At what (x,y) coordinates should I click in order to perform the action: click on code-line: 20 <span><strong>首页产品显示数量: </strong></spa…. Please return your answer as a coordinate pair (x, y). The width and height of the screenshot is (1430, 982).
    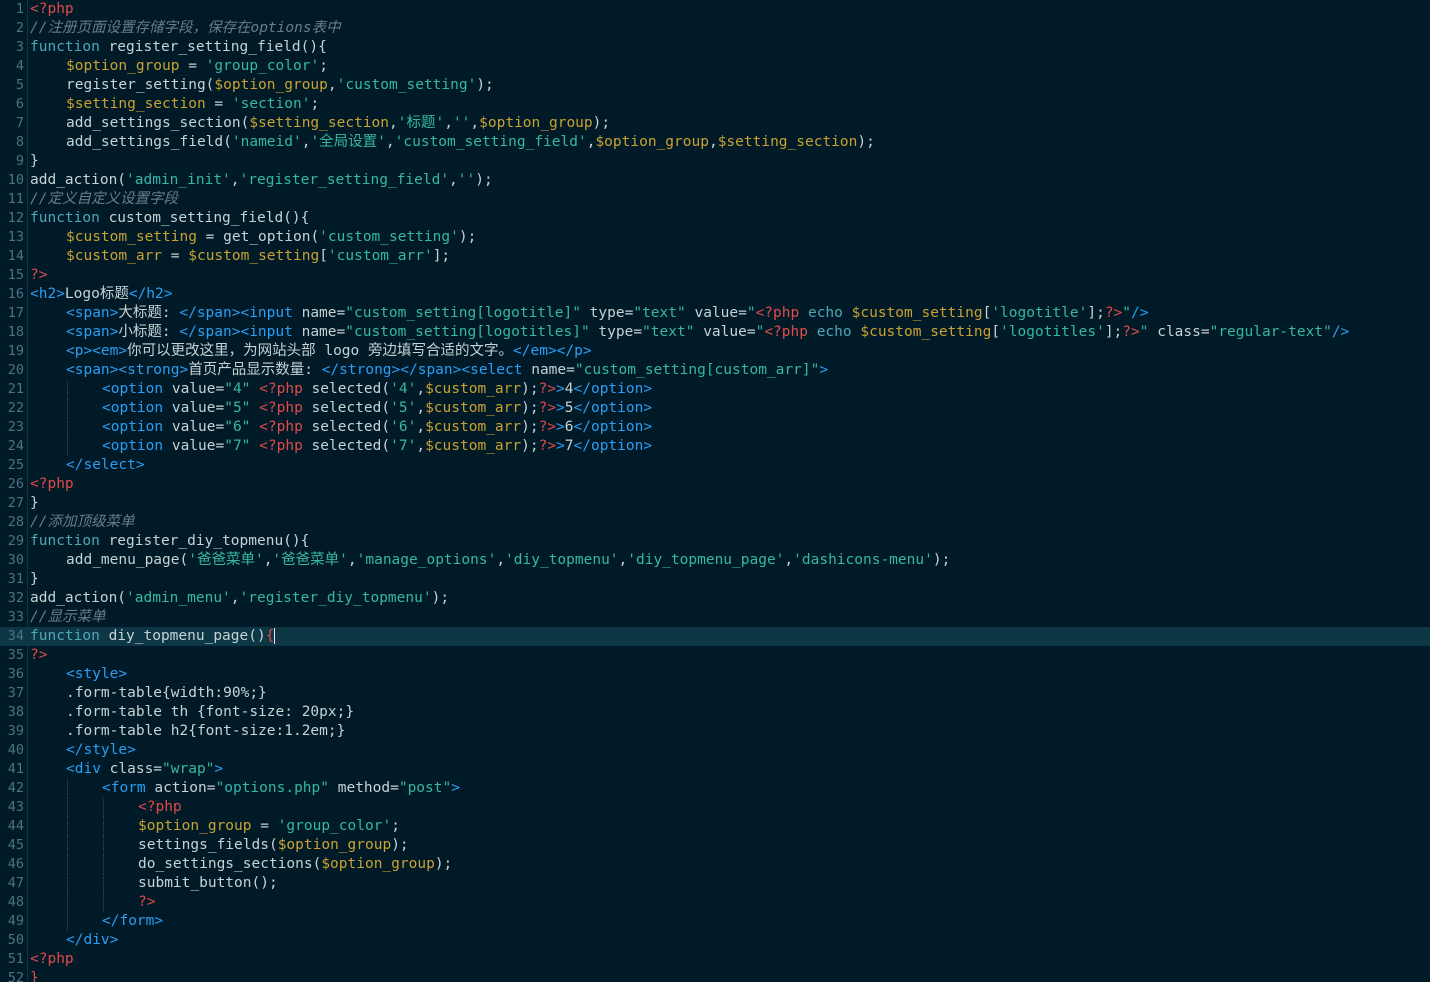
    Looking at the image, I should click on (715, 370).